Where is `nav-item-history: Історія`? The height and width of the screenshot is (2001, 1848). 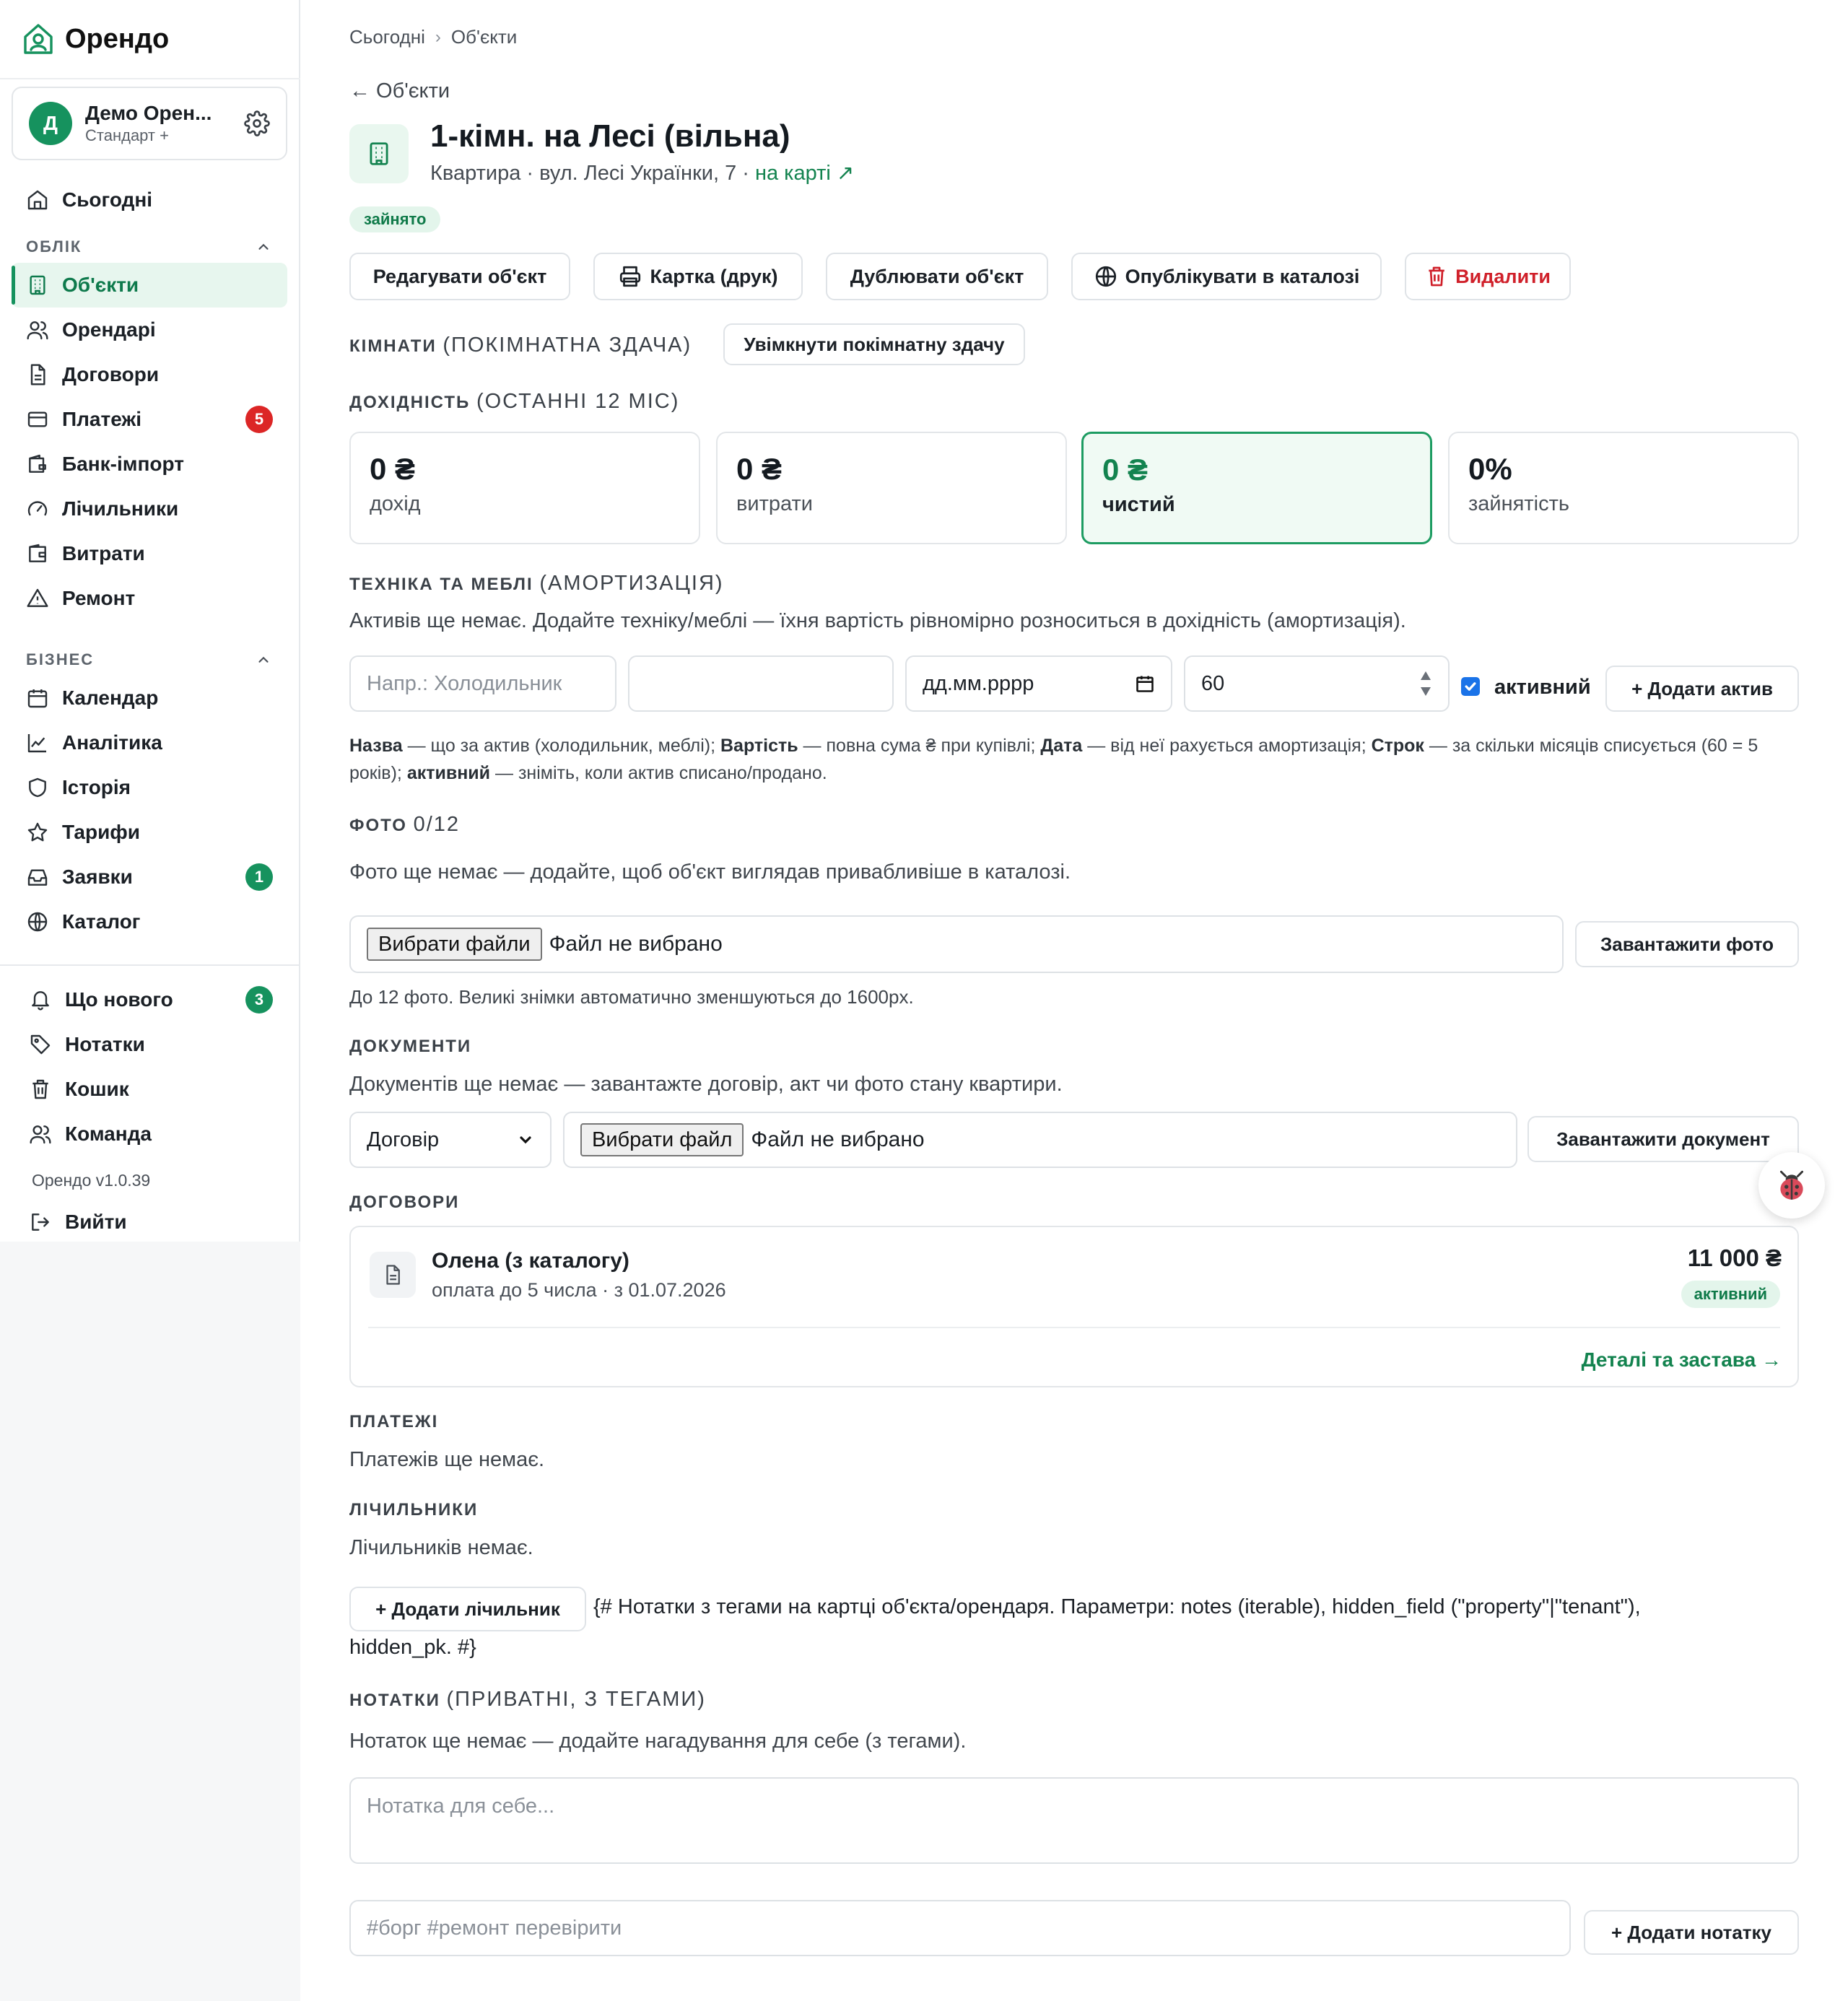
nav-item-history: Історія is located at coordinates (149, 787).